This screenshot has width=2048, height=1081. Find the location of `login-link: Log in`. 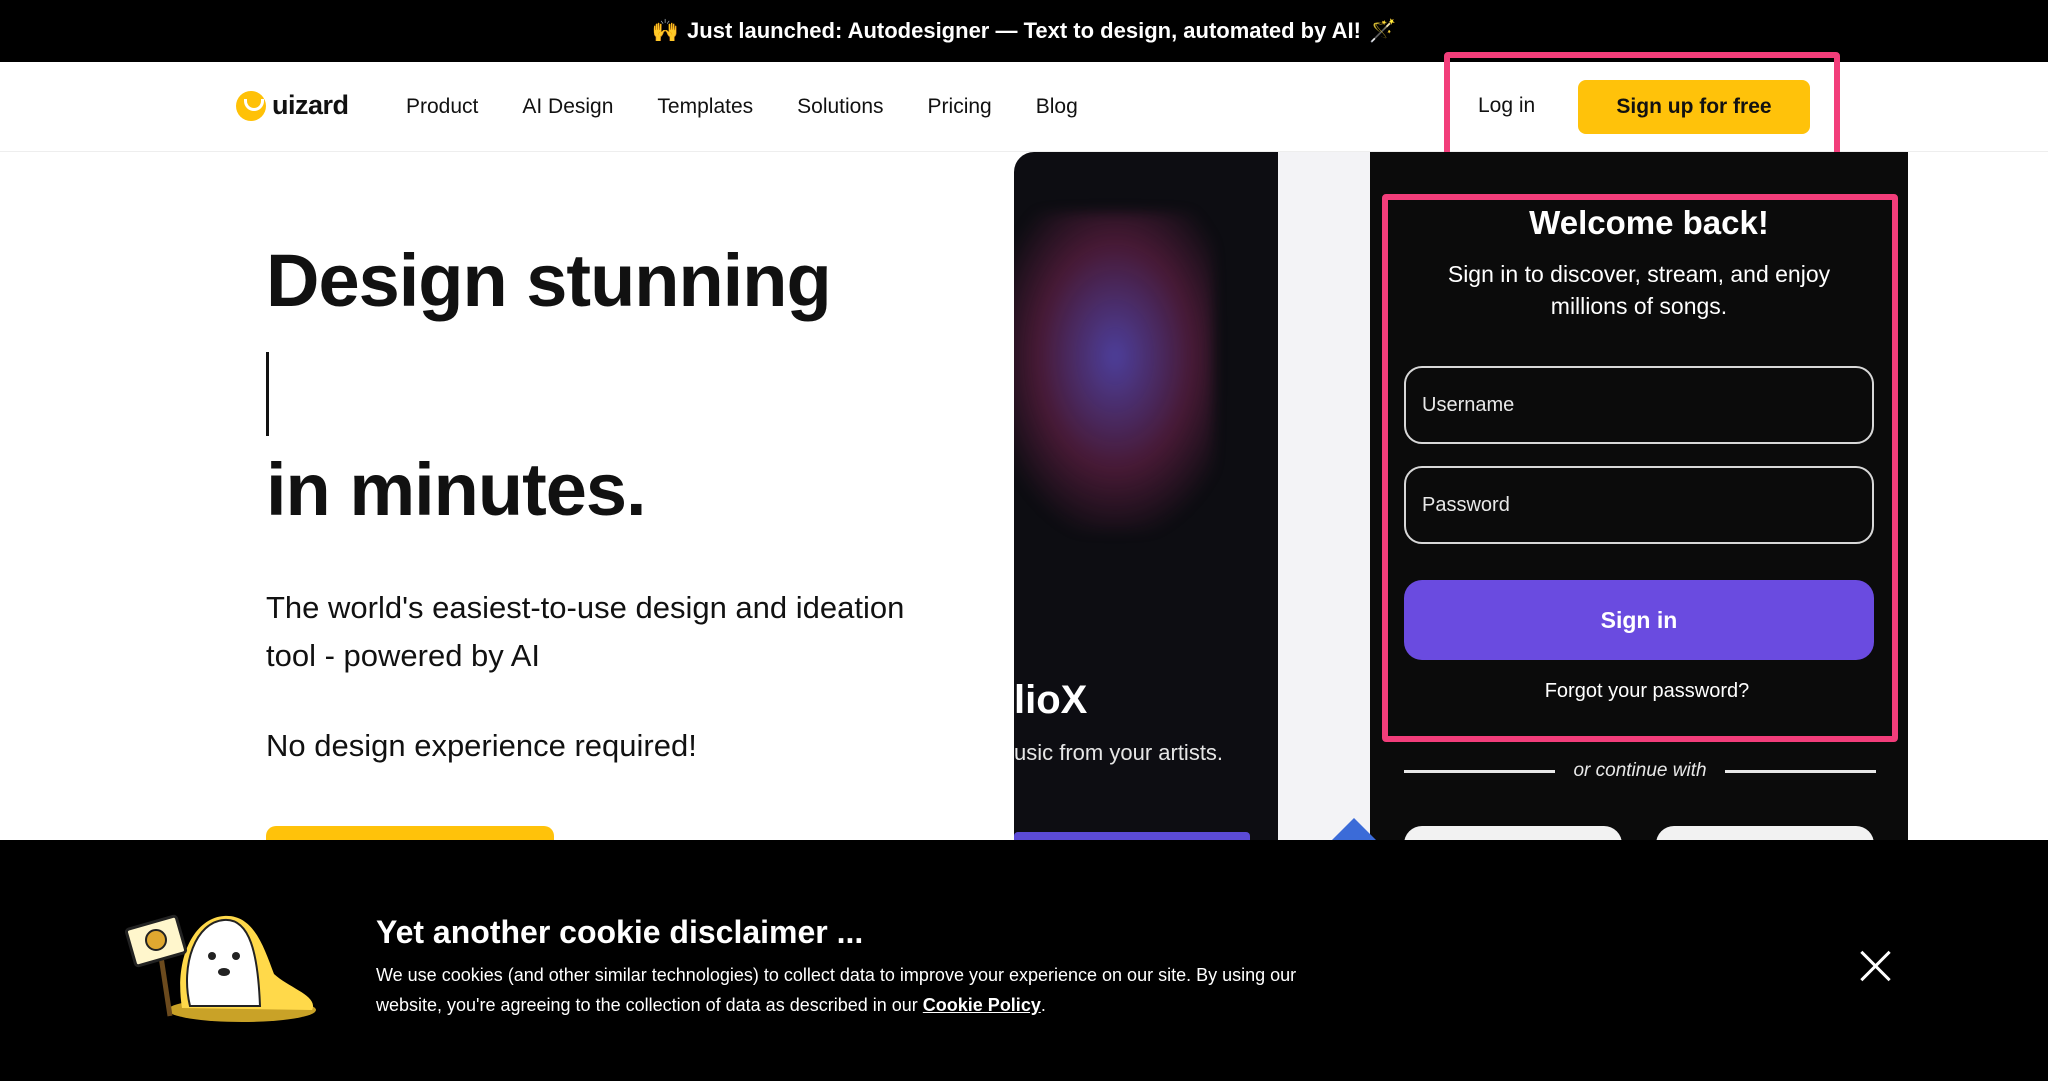

login-link: Log in is located at coordinates (1506, 106).